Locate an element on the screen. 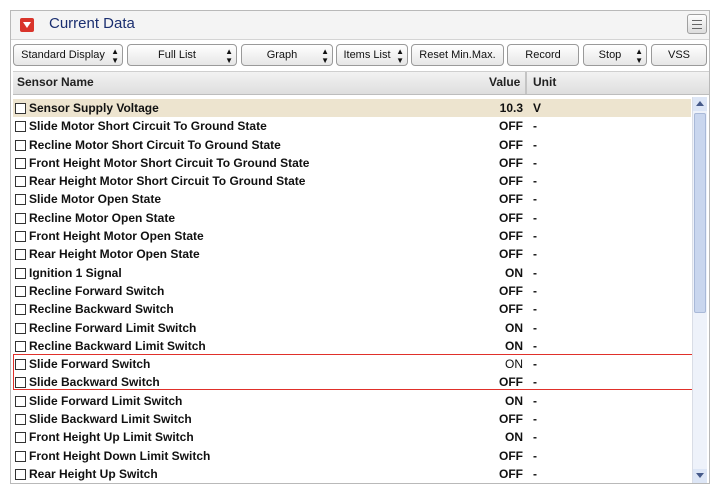  table-row: Recline Backward Limit Switch ON - is located at coordinates (352, 346).